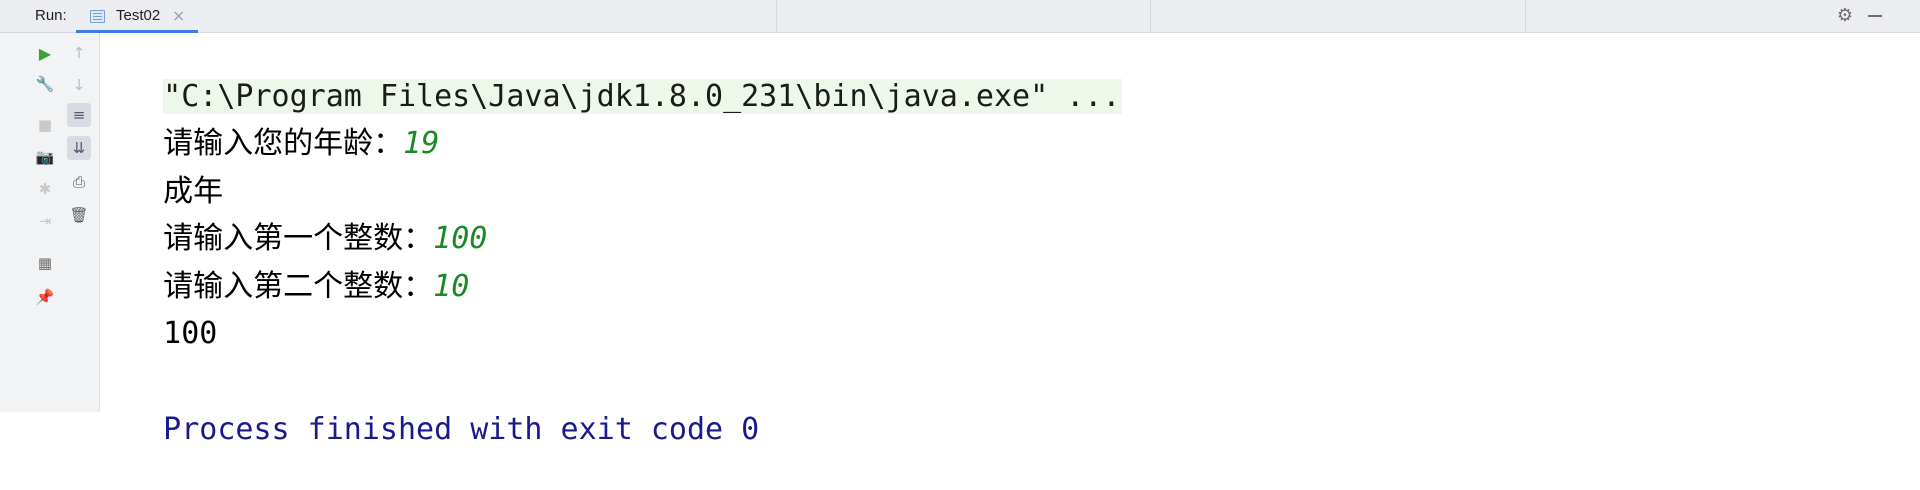 The image size is (1920, 490). What do you see at coordinates (79, 53) in the screenshot?
I see `up-arrow-icon: ↑` at bounding box center [79, 53].